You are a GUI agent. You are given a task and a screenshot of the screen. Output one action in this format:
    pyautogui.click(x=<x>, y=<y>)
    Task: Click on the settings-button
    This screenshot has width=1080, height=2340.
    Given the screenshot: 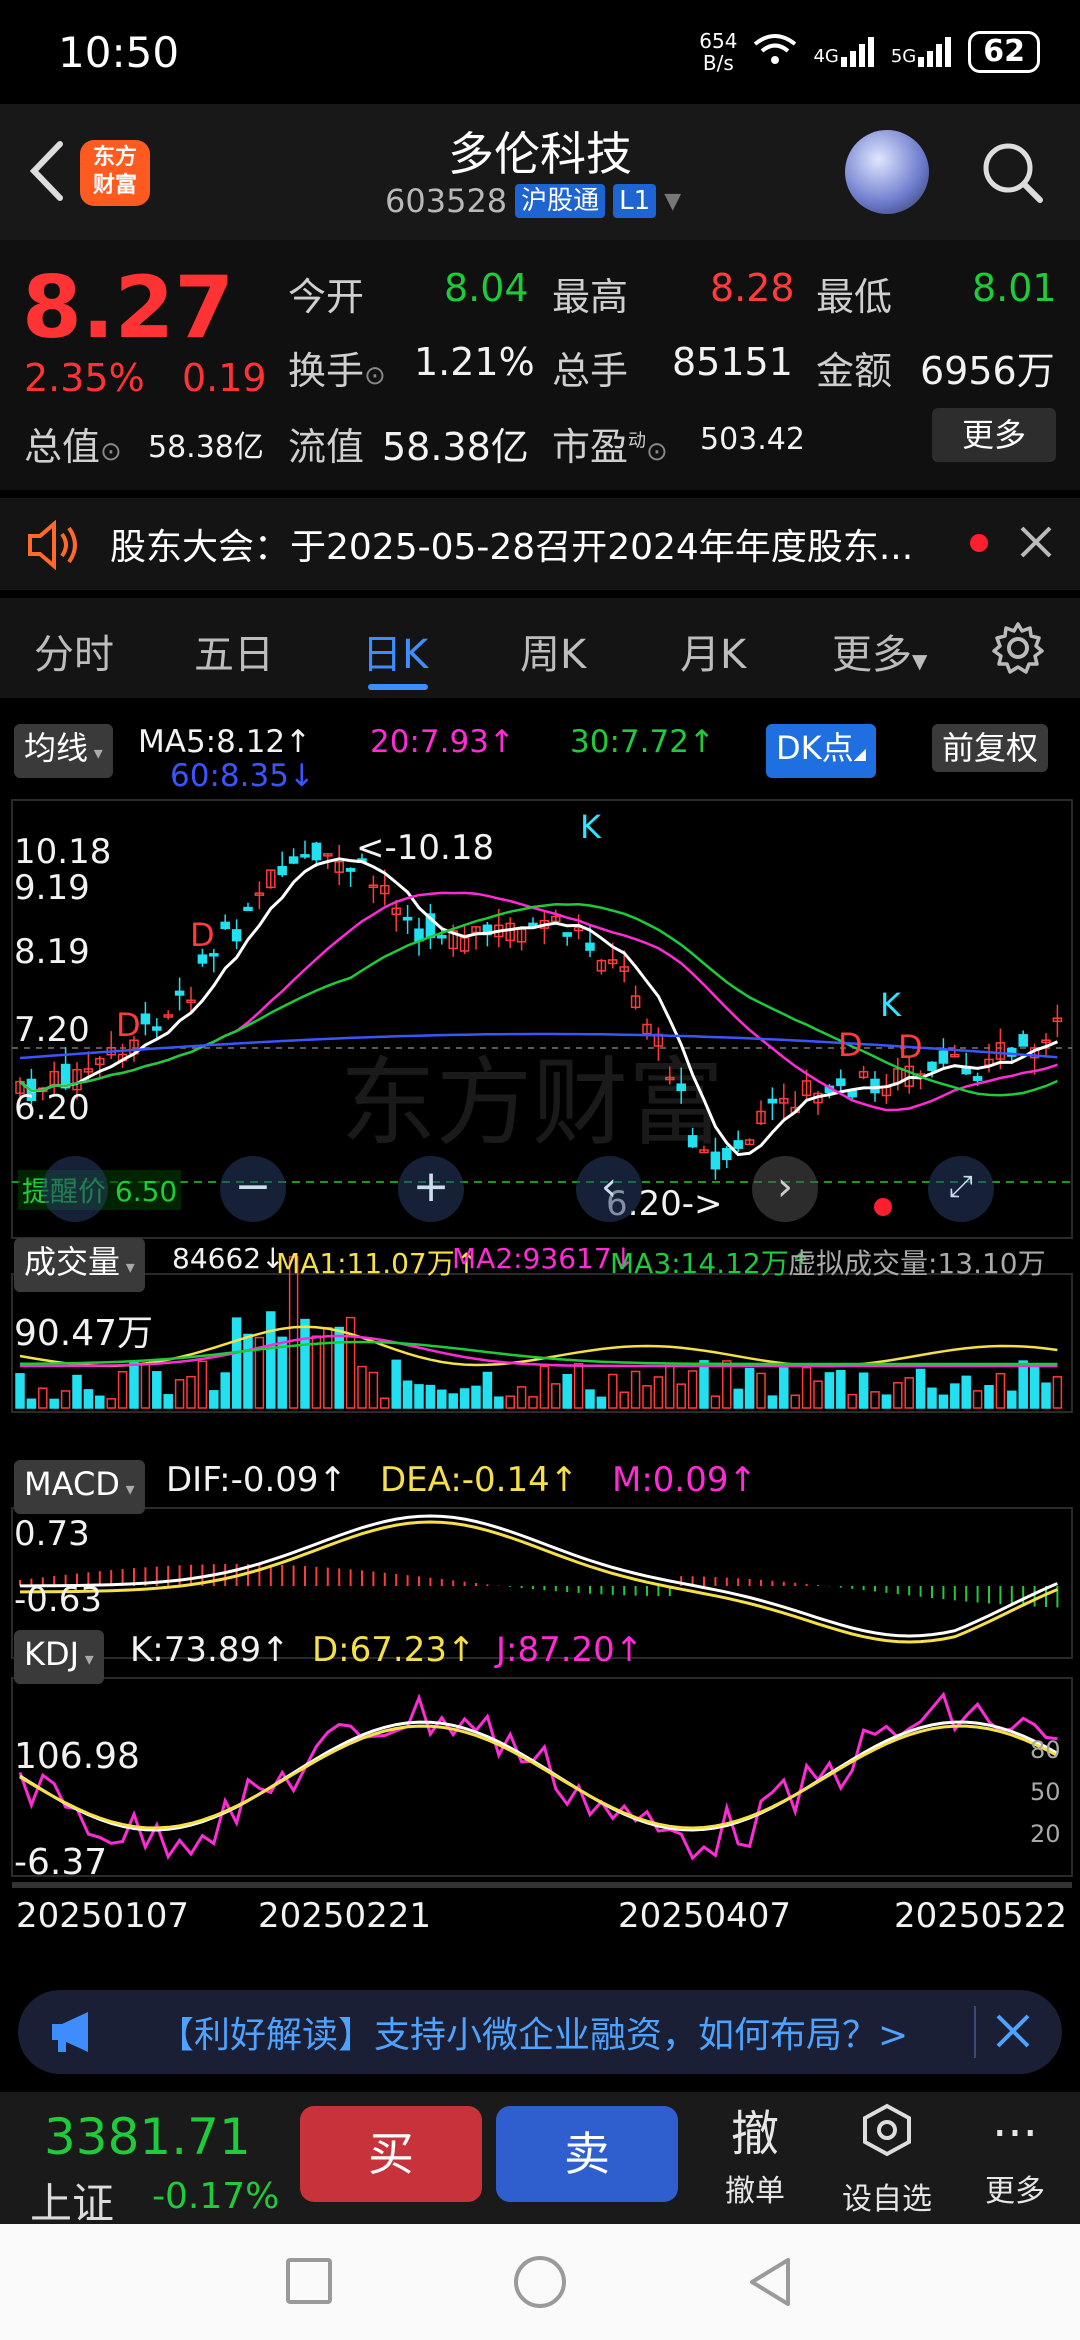 What is the action you would take?
    pyautogui.click(x=1018, y=650)
    